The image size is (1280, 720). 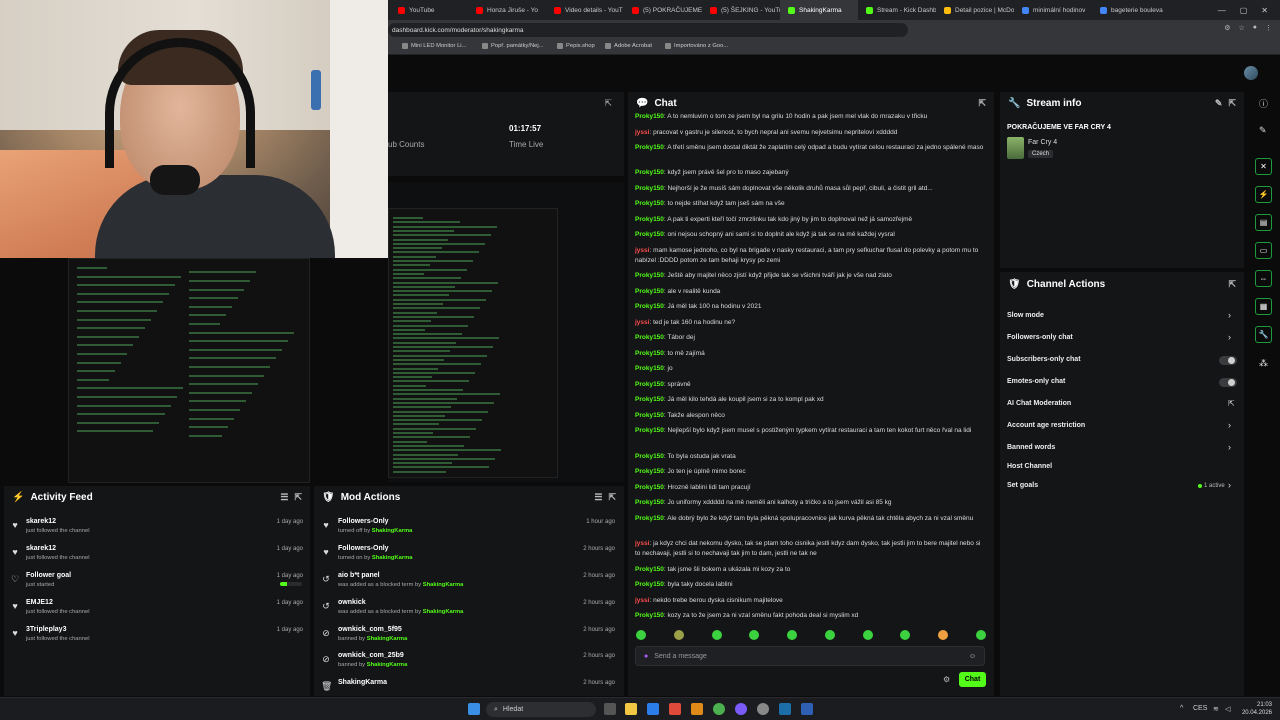 I want to click on browser-tab: minimální hodinov, so click(x=1053, y=10).